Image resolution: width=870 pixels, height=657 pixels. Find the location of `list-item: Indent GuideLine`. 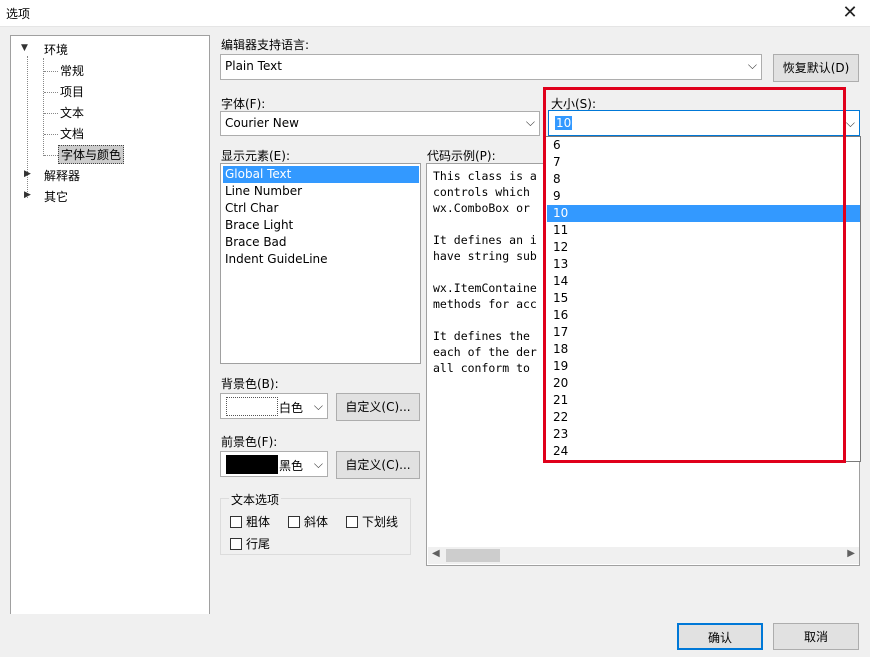

list-item: Indent GuideLine is located at coordinates (321, 259).